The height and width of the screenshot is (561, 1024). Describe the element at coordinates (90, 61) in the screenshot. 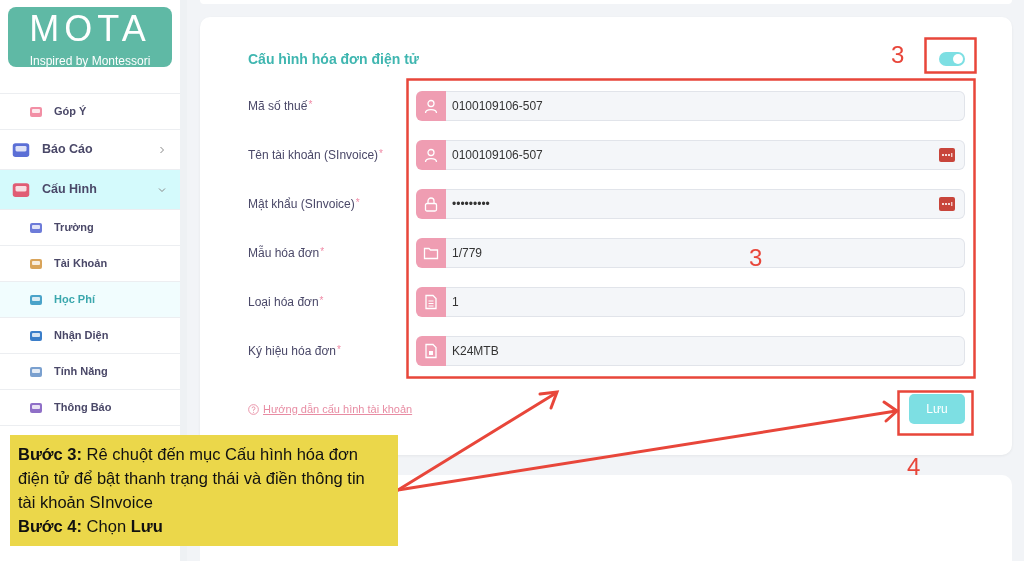

I see `logo-subtitle: Inspired by Montessori` at that location.